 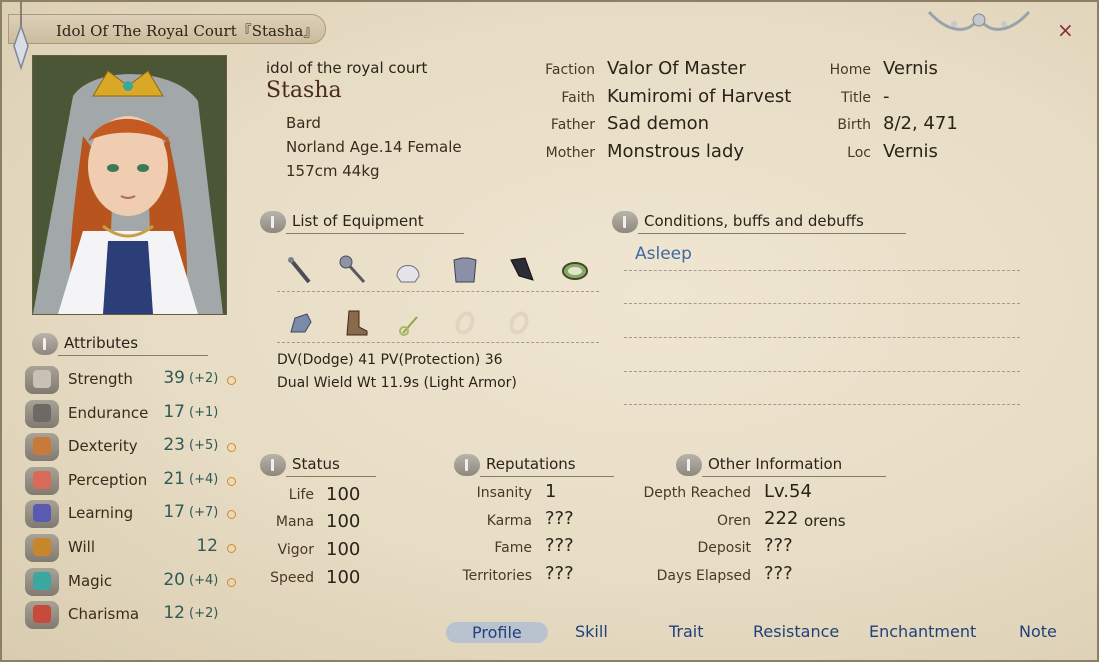 What do you see at coordinates (734, 521) in the screenshot?
I see `oren-label: Oren` at bounding box center [734, 521].